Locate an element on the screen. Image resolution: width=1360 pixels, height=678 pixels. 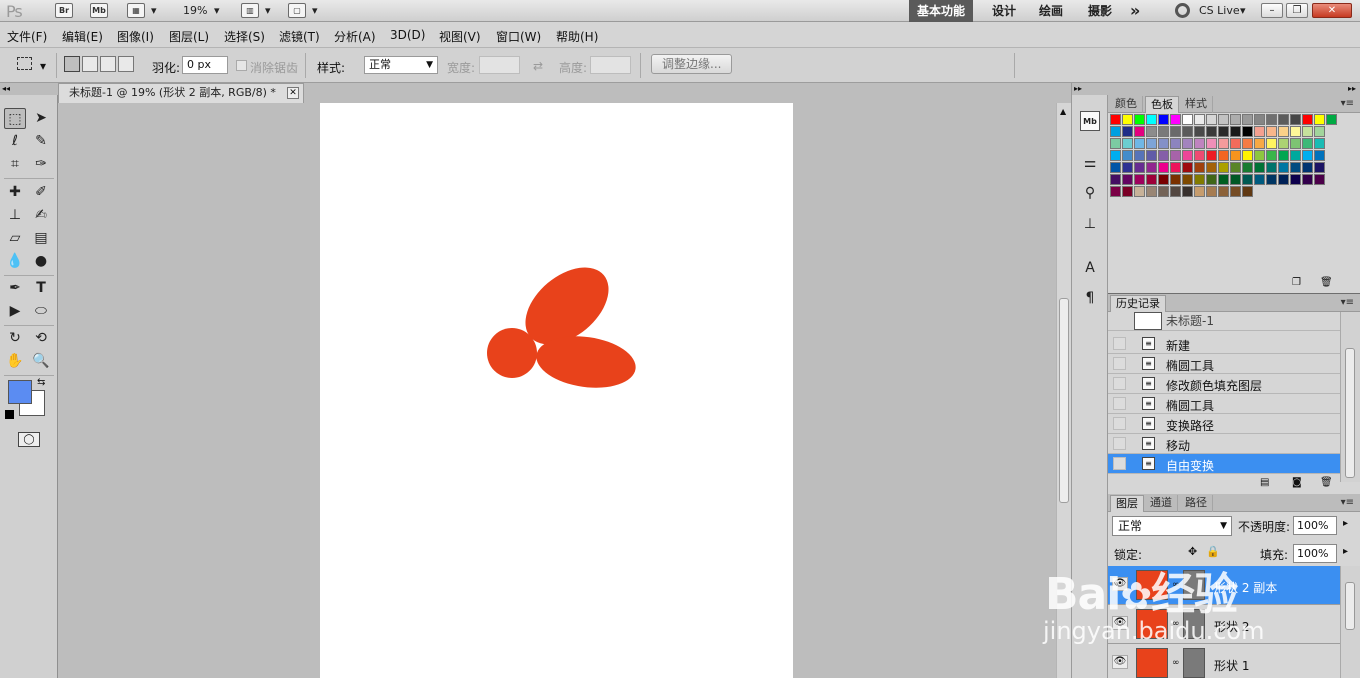
menu-help: 帮助(H) is located at coordinates (577, 36).